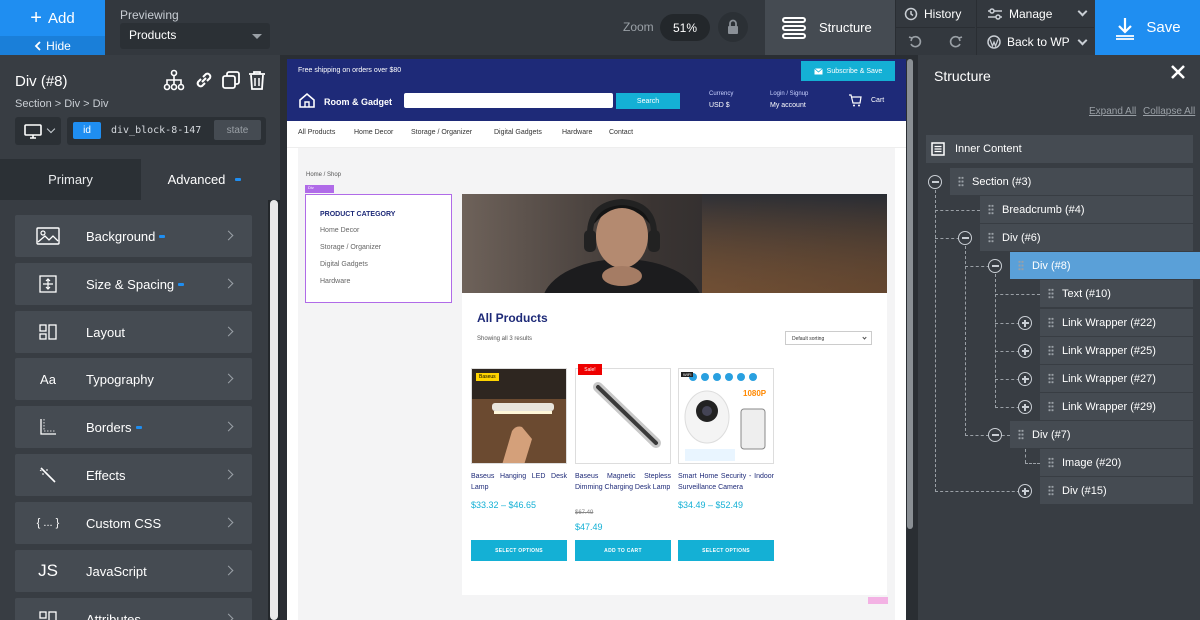 This screenshot has width=1200, height=620. I want to click on tree-node: Div (#15), so click(1116, 490).